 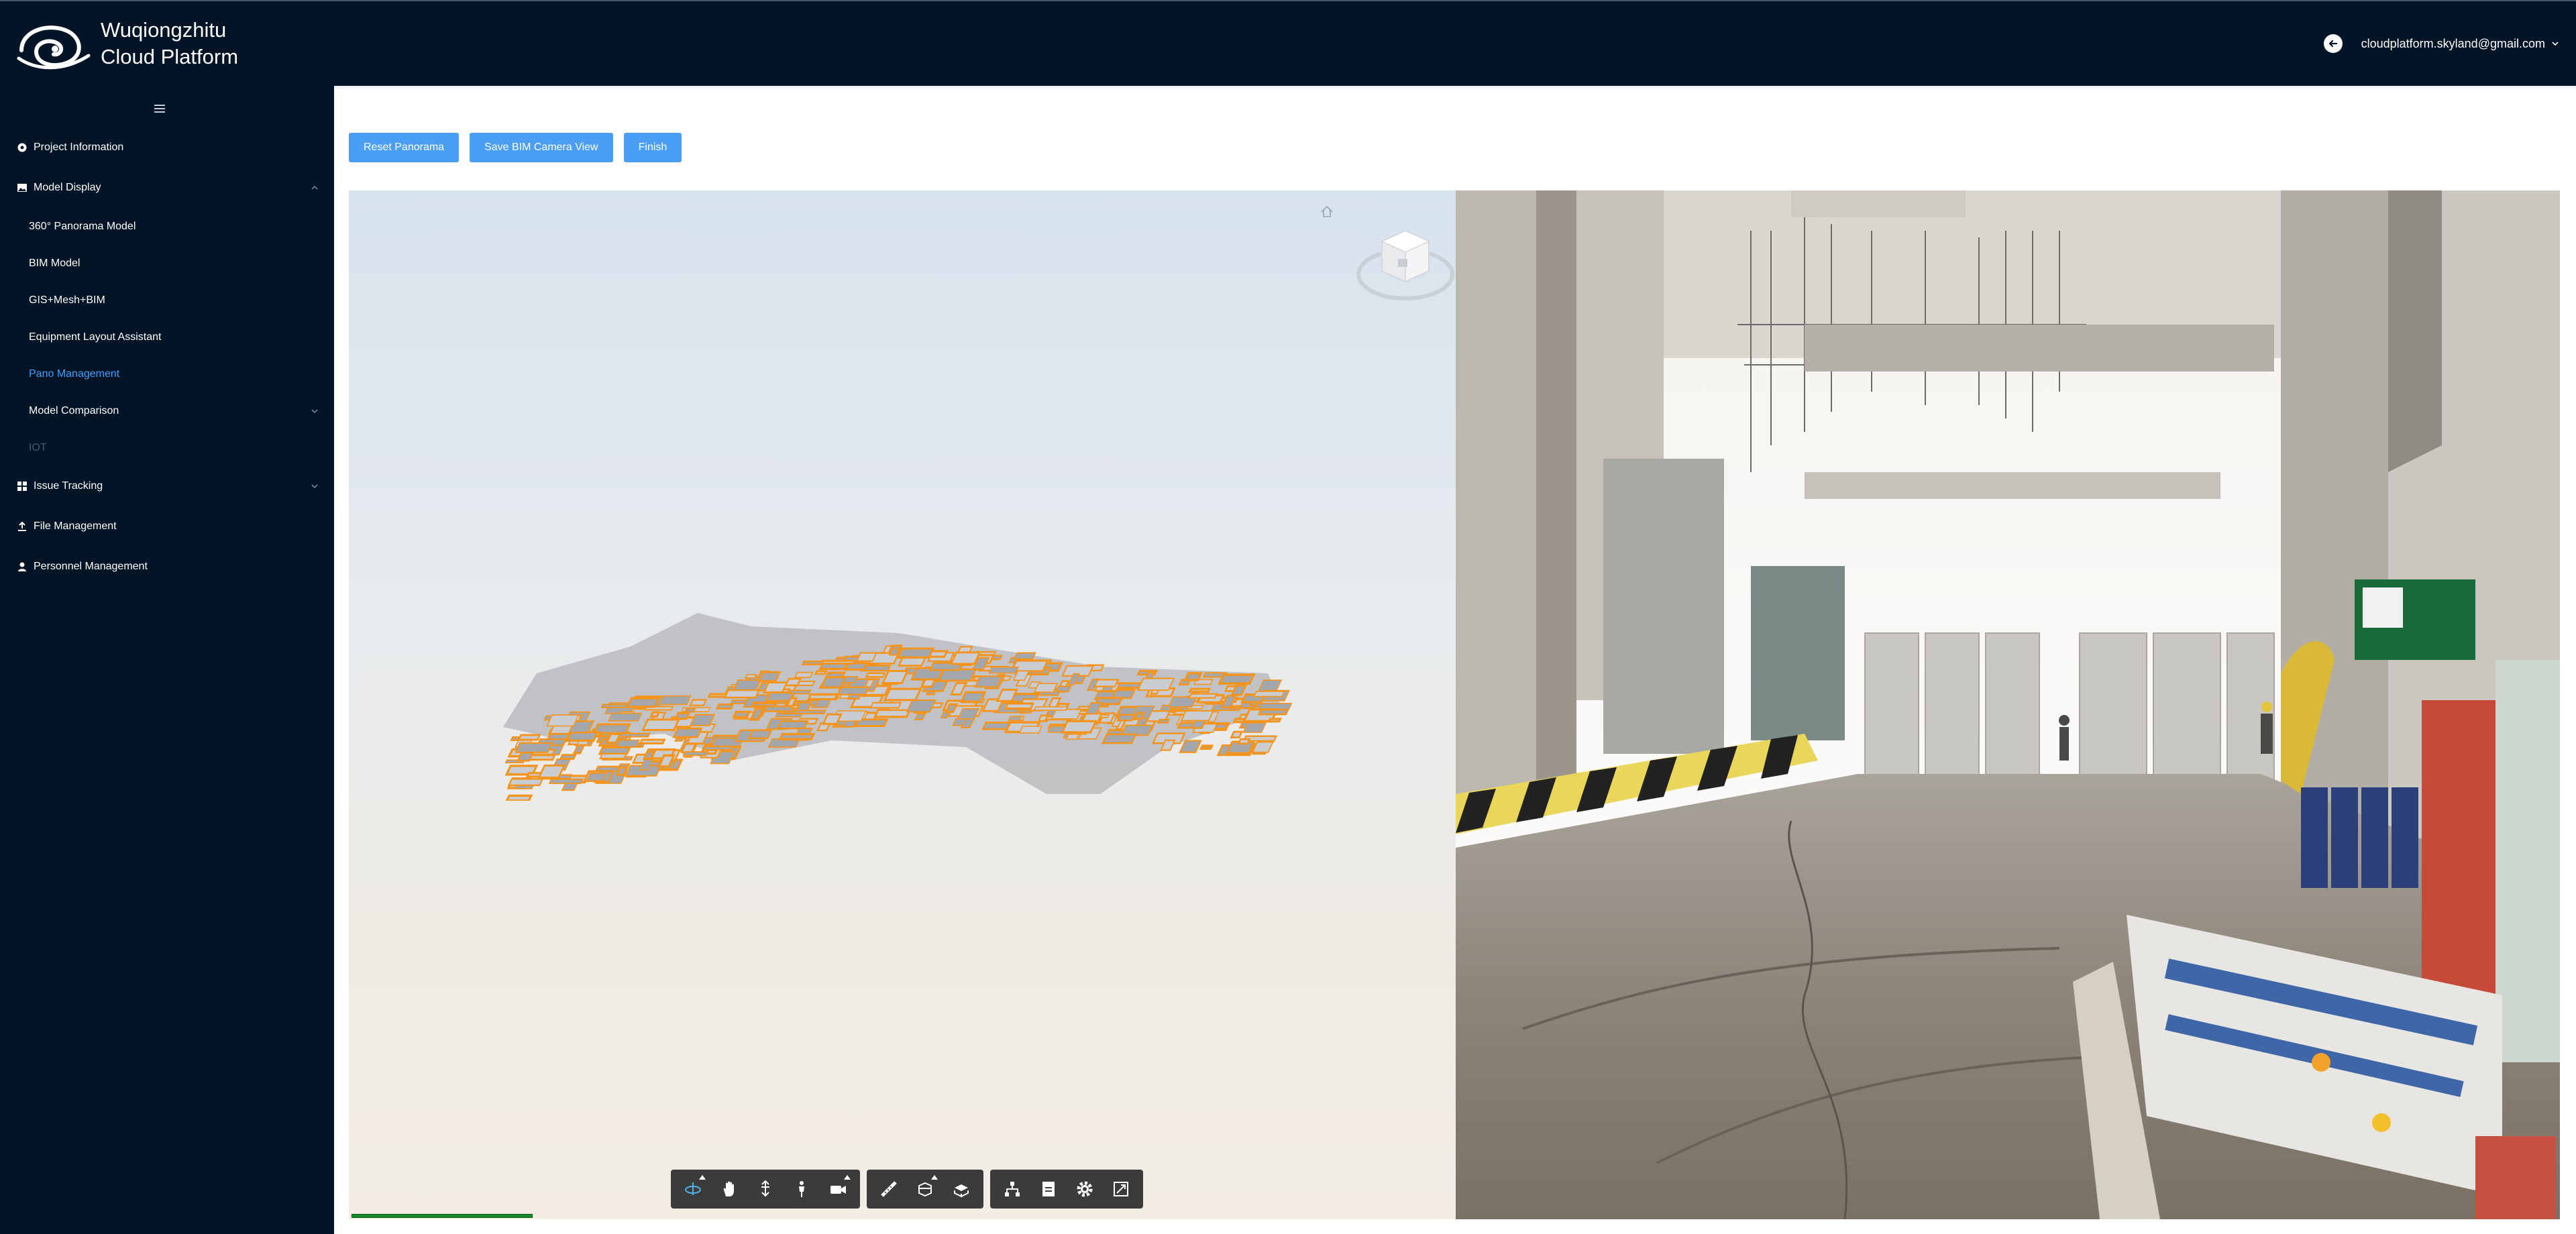 I want to click on measure-icon, so click(x=889, y=1189).